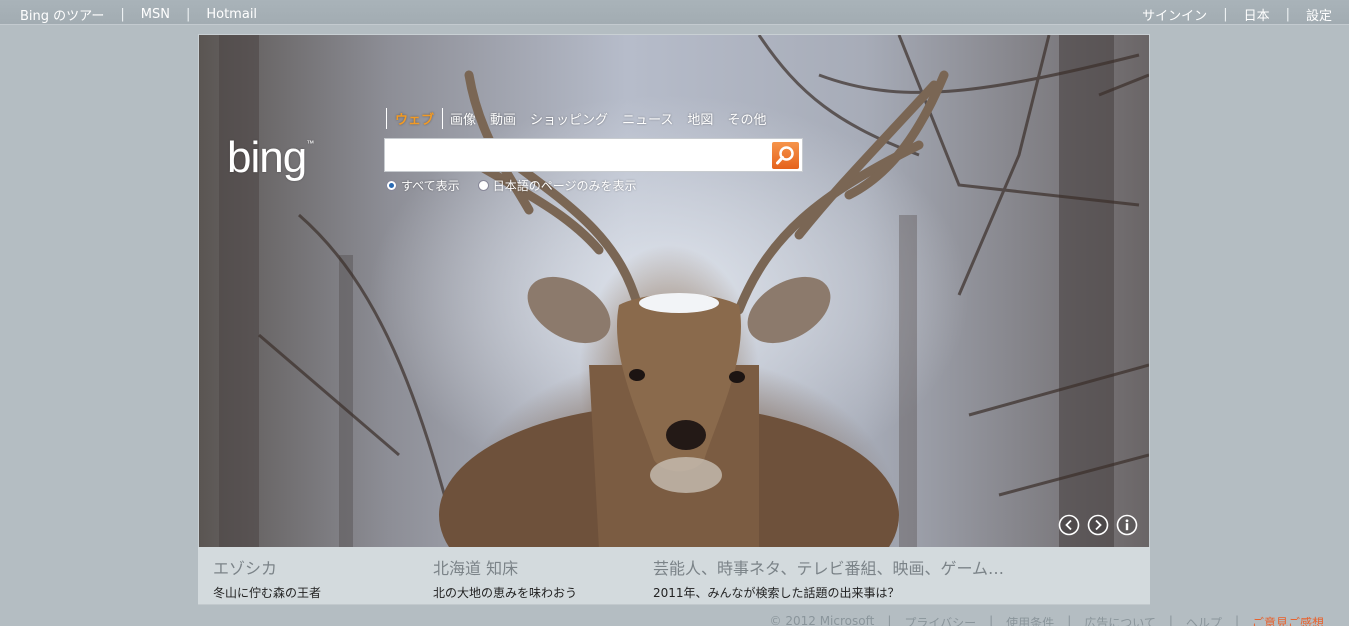  I want to click on next-image-icon, so click(1098, 525).